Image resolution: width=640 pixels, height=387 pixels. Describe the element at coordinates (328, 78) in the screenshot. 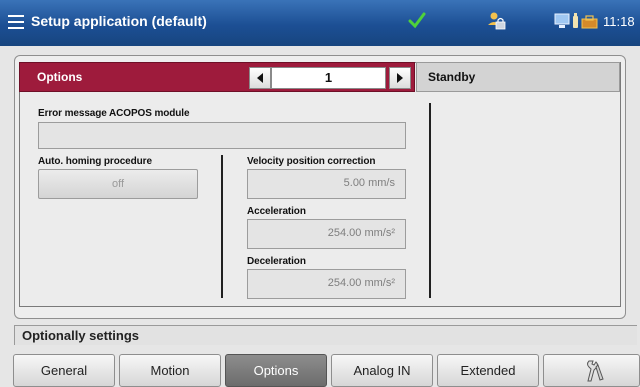

I see `index-value: 1` at that location.